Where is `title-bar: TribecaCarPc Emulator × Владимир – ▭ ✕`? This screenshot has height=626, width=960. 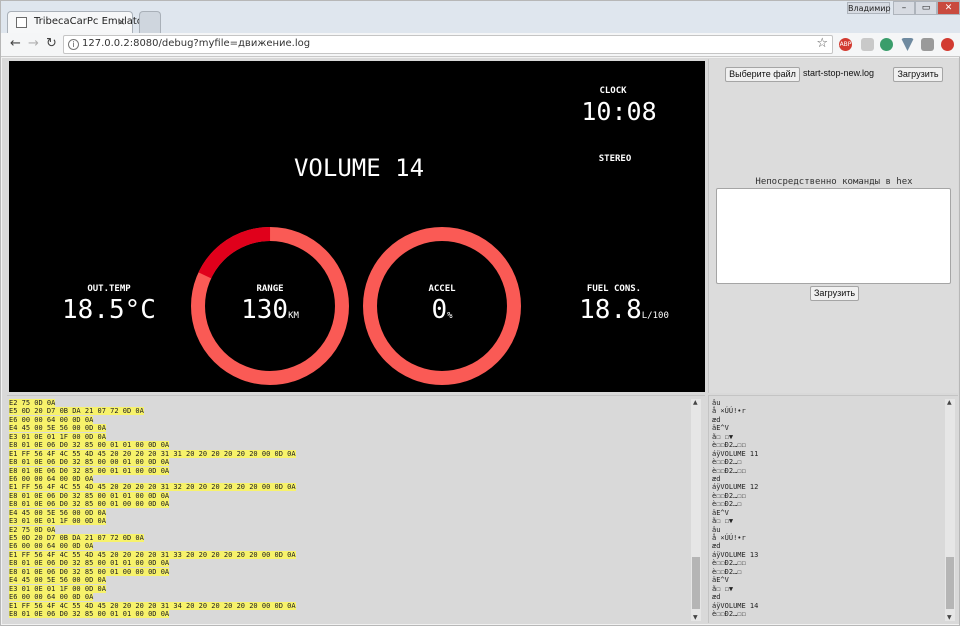 title-bar: TribecaCarPc Emulator × Владимир – ▭ ✕ is located at coordinates (480, 17).